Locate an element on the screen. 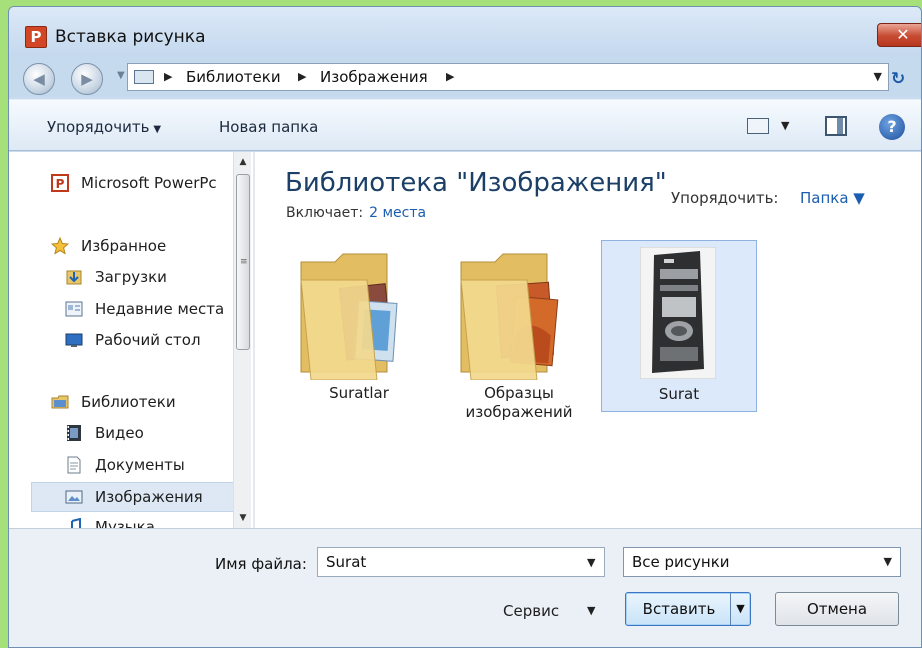 This screenshot has width=922, height=648. tools-menu-button: Сервис is located at coordinates (531, 611).